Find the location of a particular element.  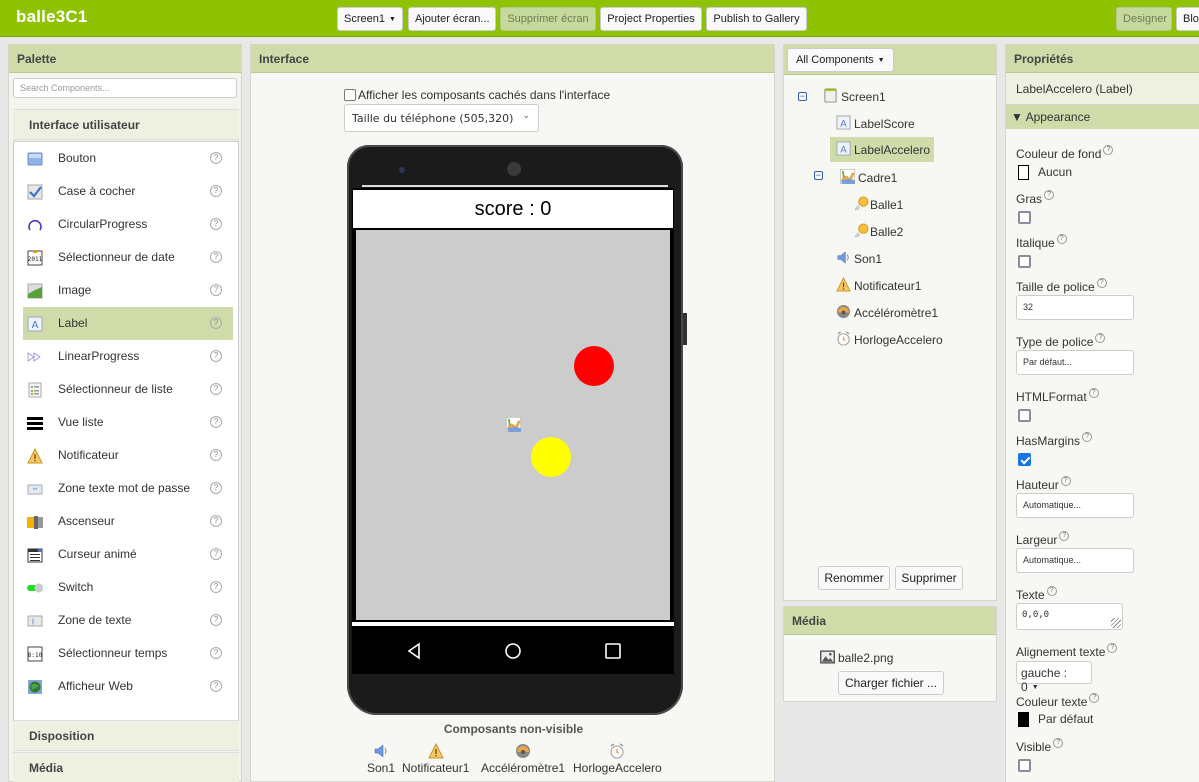

selected-component-name: LabelAccelero (Label) is located at coordinates (1102, 89).